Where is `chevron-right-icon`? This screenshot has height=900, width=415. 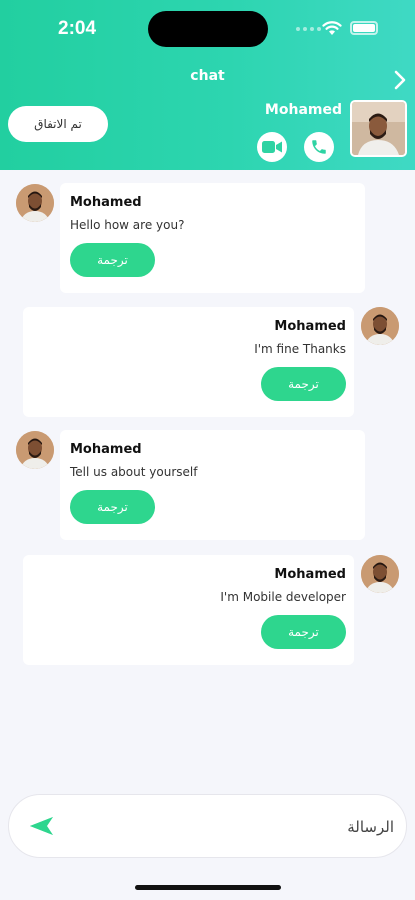 chevron-right-icon is located at coordinates (400, 80).